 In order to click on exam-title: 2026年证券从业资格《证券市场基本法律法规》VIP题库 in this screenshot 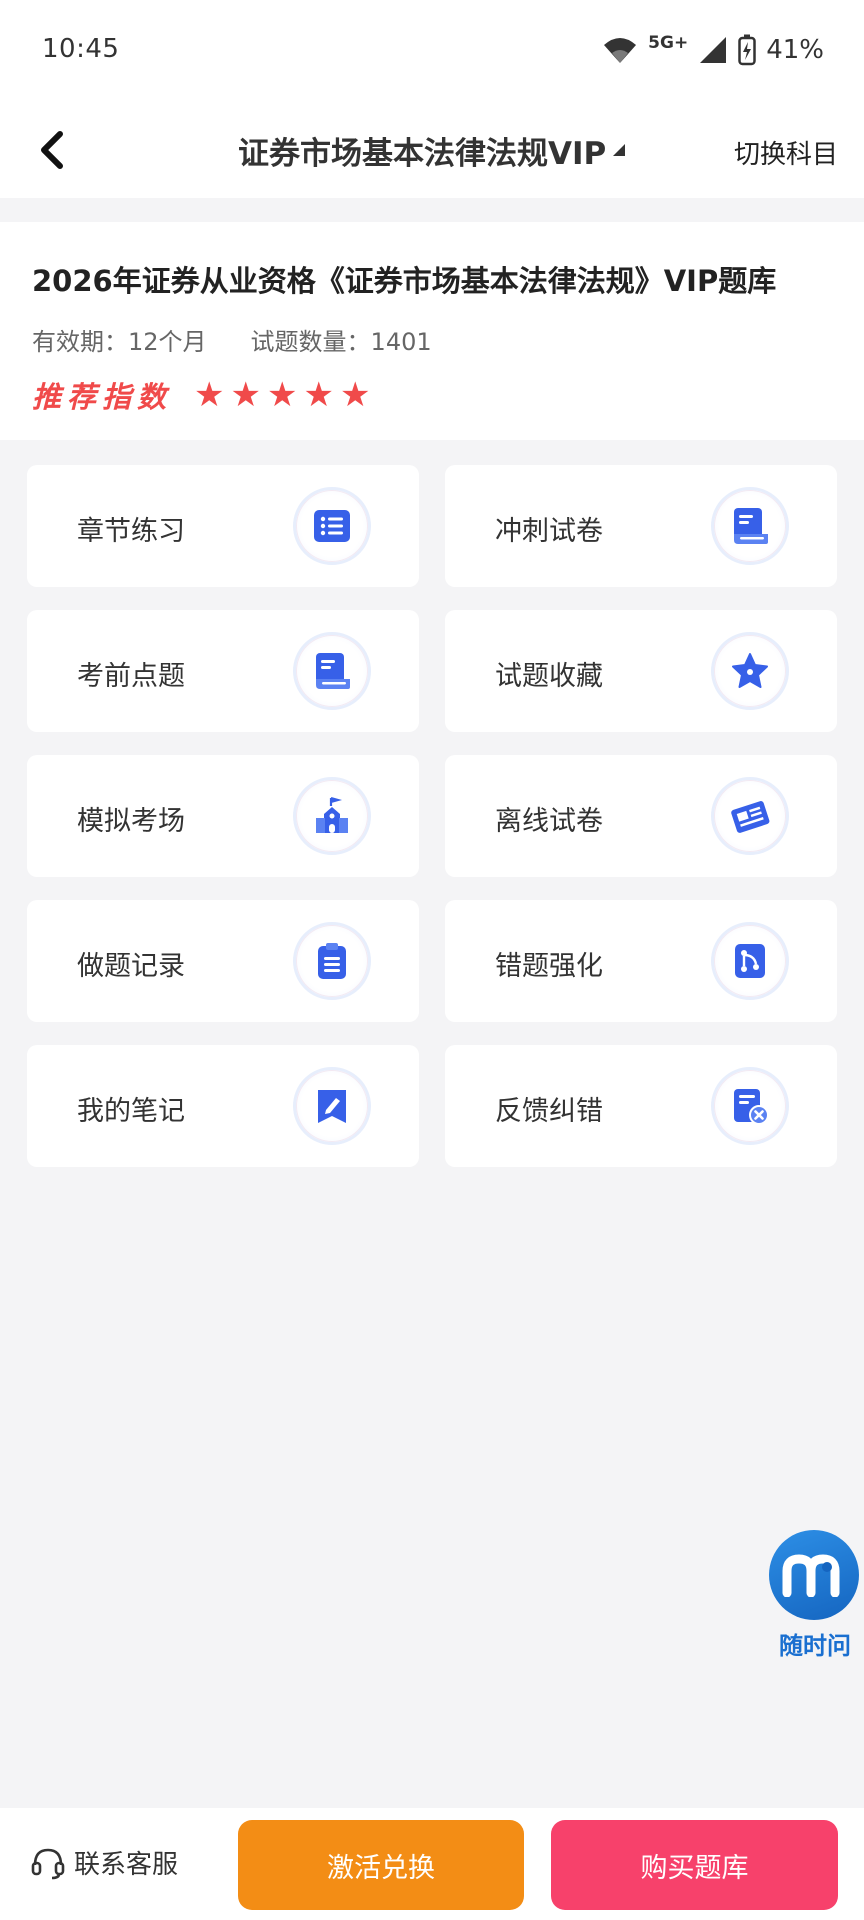, I will do `click(404, 281)`.